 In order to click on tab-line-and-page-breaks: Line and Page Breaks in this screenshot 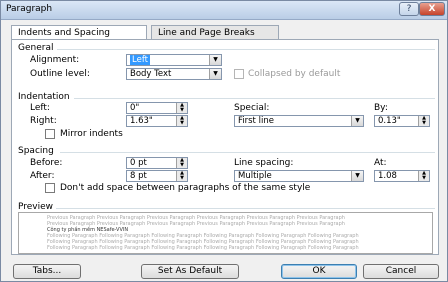, I will do `click(215, 32)`.